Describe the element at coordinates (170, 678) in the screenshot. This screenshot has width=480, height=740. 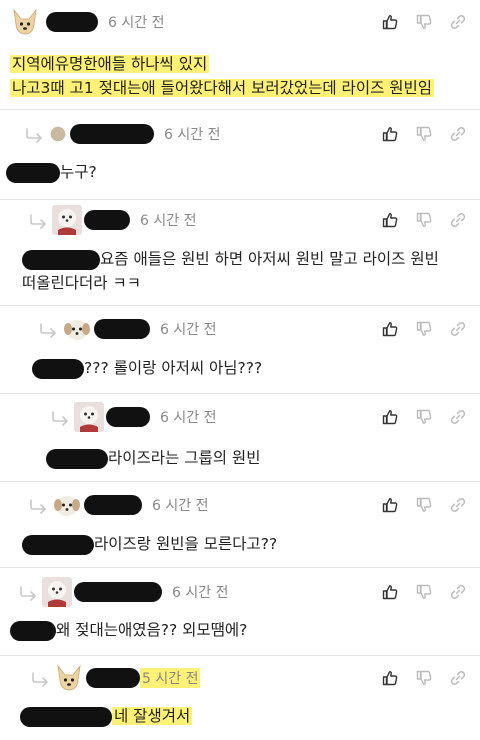
I see `comment-time: 5 시간 전` at that location.